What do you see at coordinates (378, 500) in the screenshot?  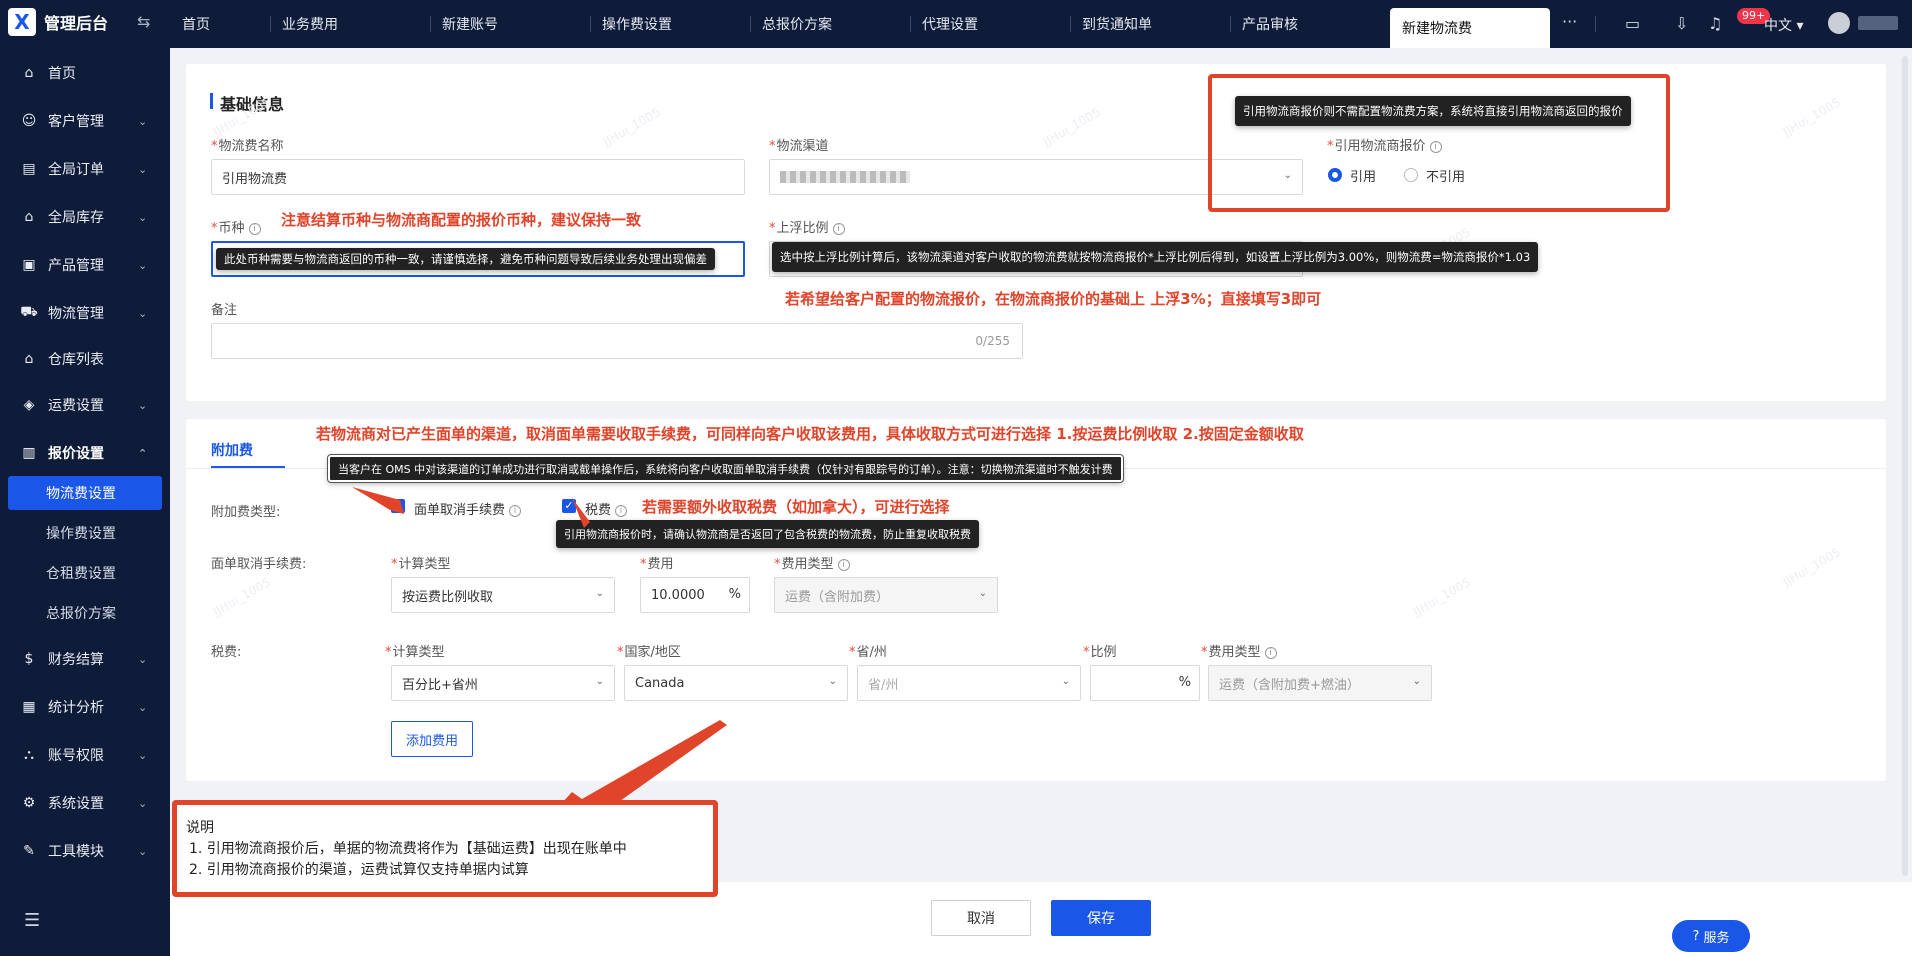 I see `arrow-to-cancel-checkbox` at bounding box center [378, 500].